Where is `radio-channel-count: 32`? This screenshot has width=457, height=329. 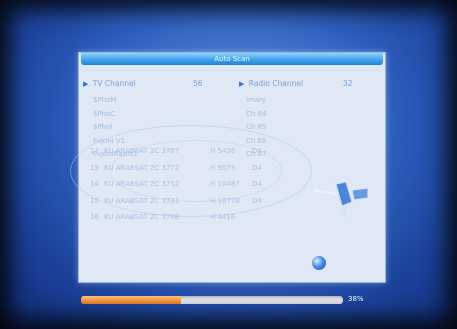 radio-channel-count: 32 is located at coordinates (348, 83).